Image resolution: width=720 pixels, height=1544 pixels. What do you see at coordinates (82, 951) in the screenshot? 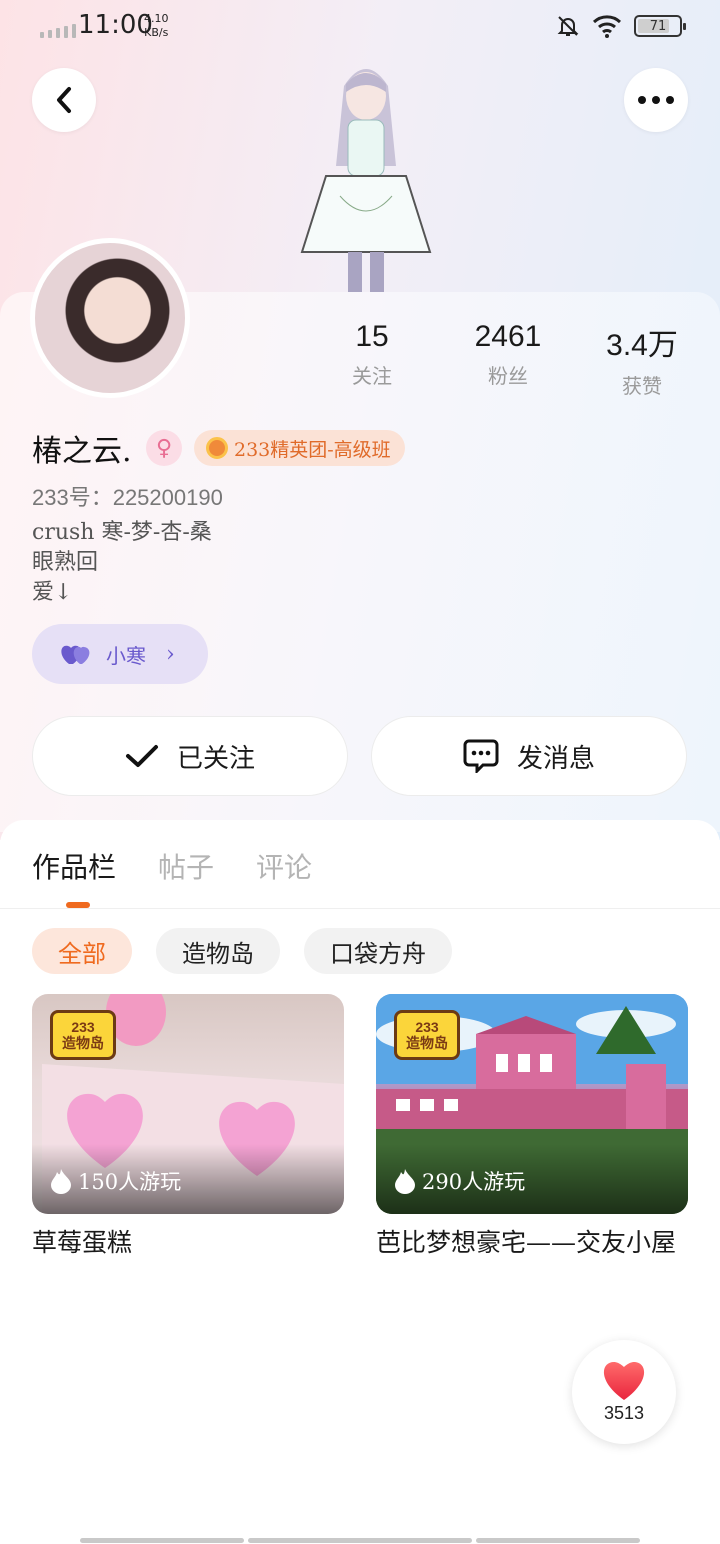
I see `filter-all: 全部` at bounding box center [82, 951].